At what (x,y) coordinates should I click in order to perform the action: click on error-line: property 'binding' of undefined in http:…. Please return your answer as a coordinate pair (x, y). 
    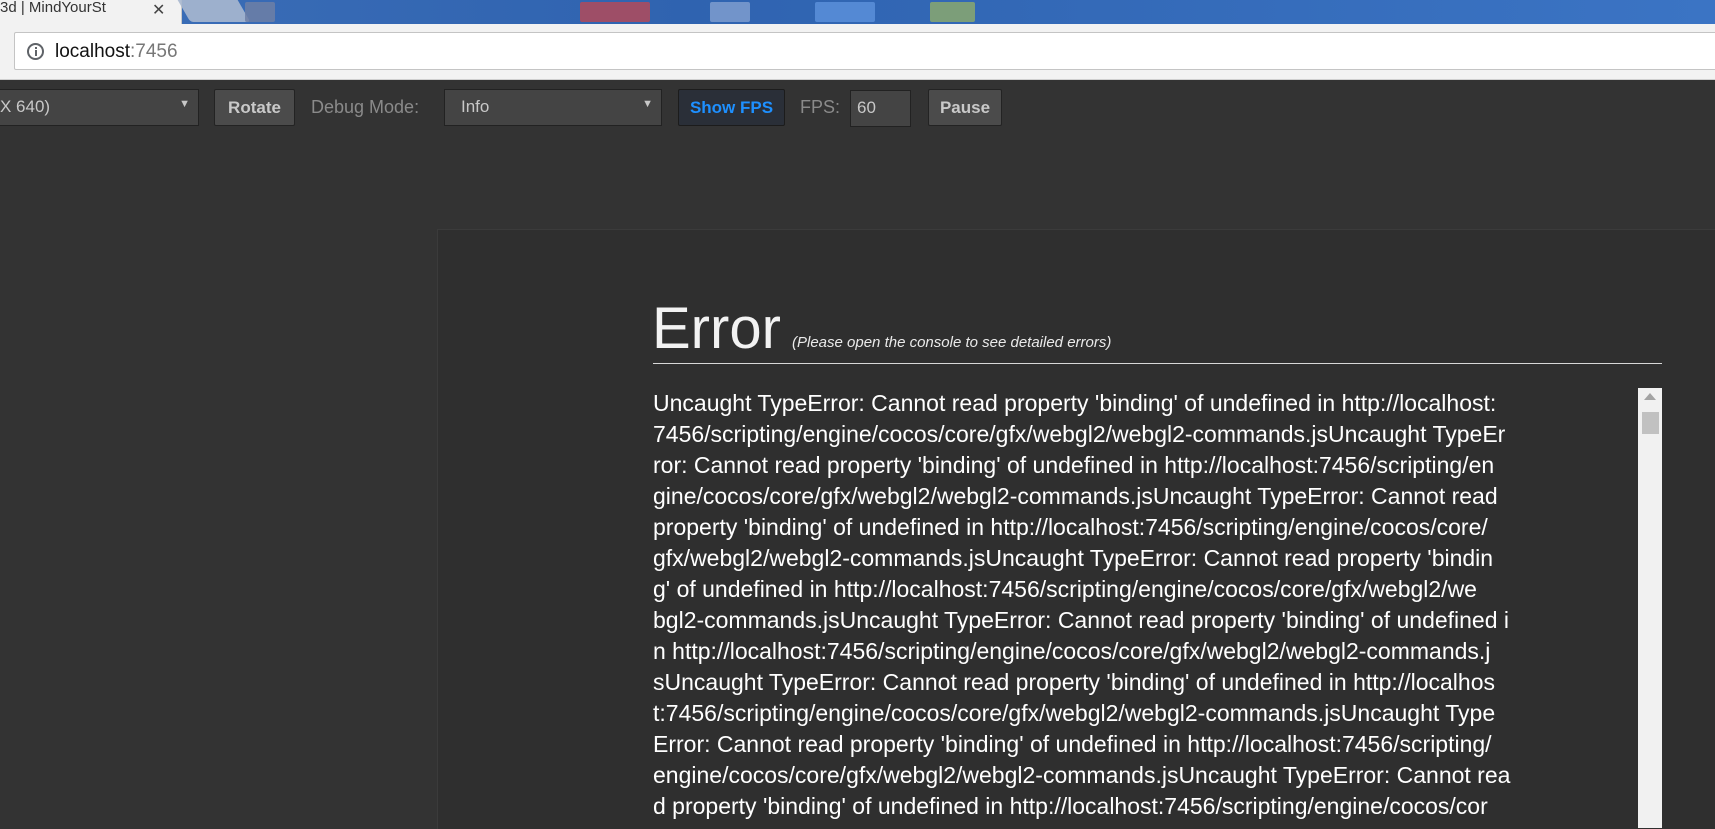
    Looking at the image, I should click on (1070, 527).